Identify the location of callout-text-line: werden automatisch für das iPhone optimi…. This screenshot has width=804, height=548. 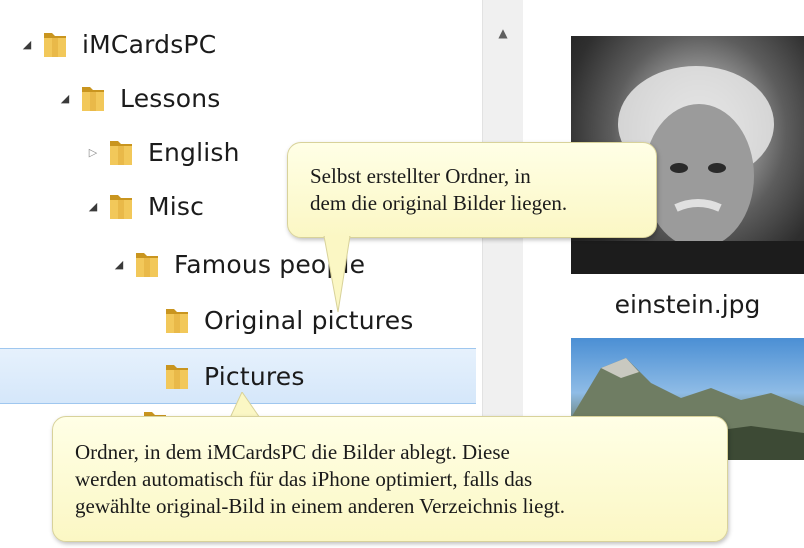
(304, 479).